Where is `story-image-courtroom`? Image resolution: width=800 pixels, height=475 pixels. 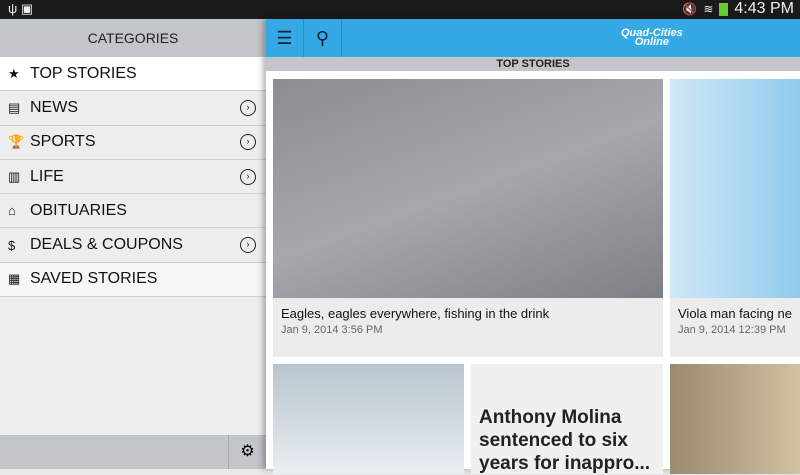 story-image-courtroom is located at coordinates (735, 419).